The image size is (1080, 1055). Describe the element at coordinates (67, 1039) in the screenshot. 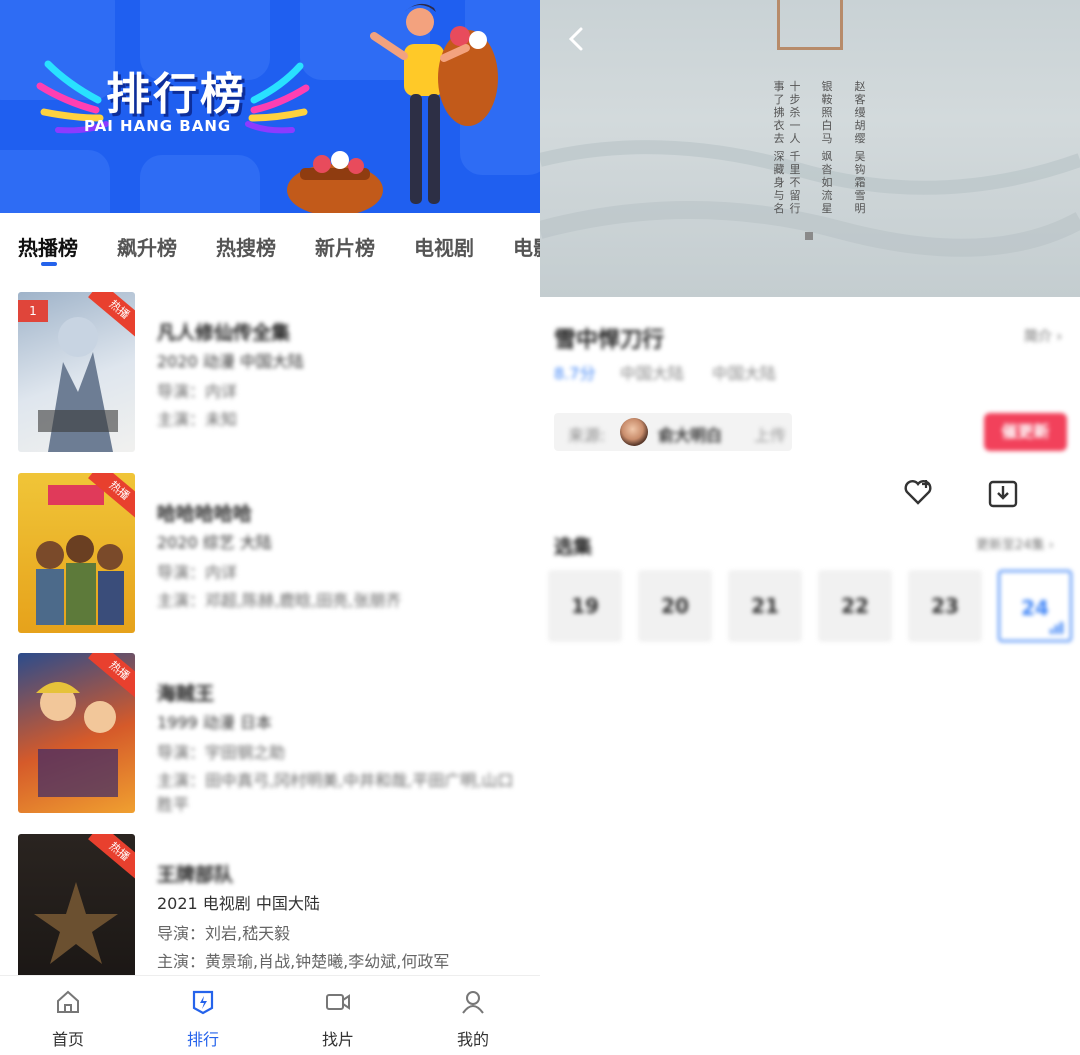

I see `tabbar-home-label: 首页` at that location.